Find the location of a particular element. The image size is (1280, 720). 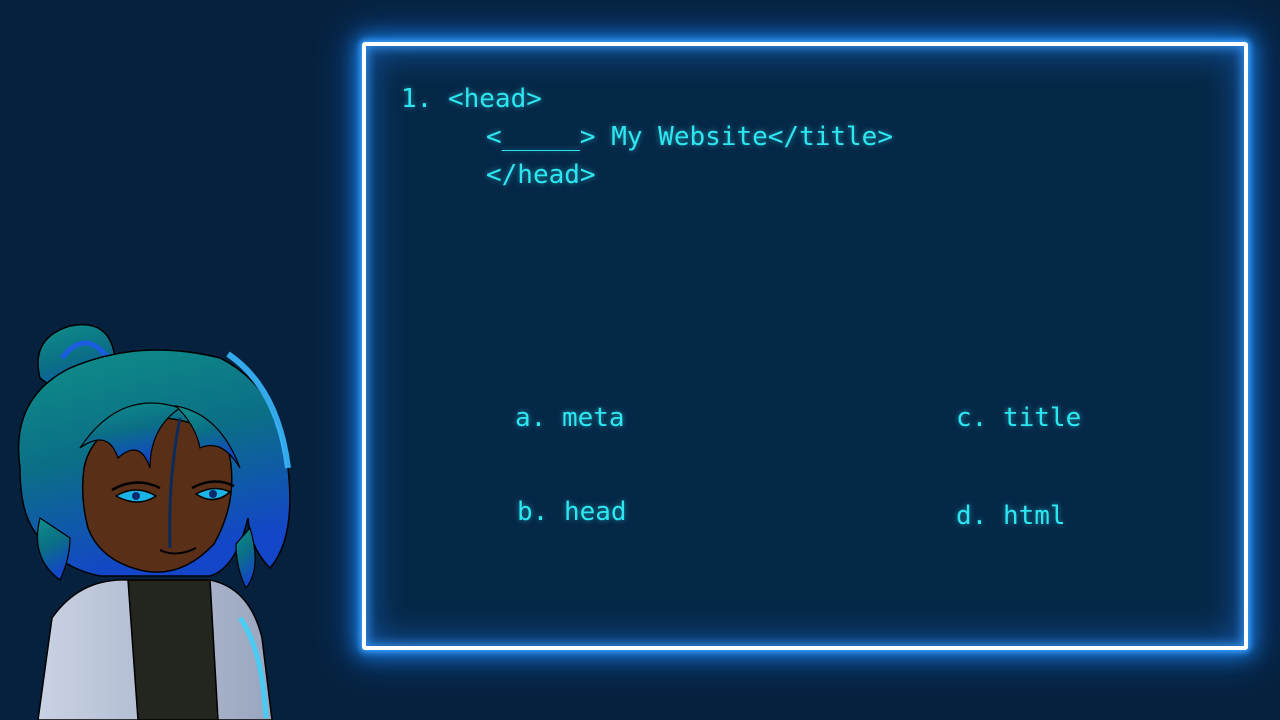

answer-option-d: d. html is located at coordinates (1011, 516).